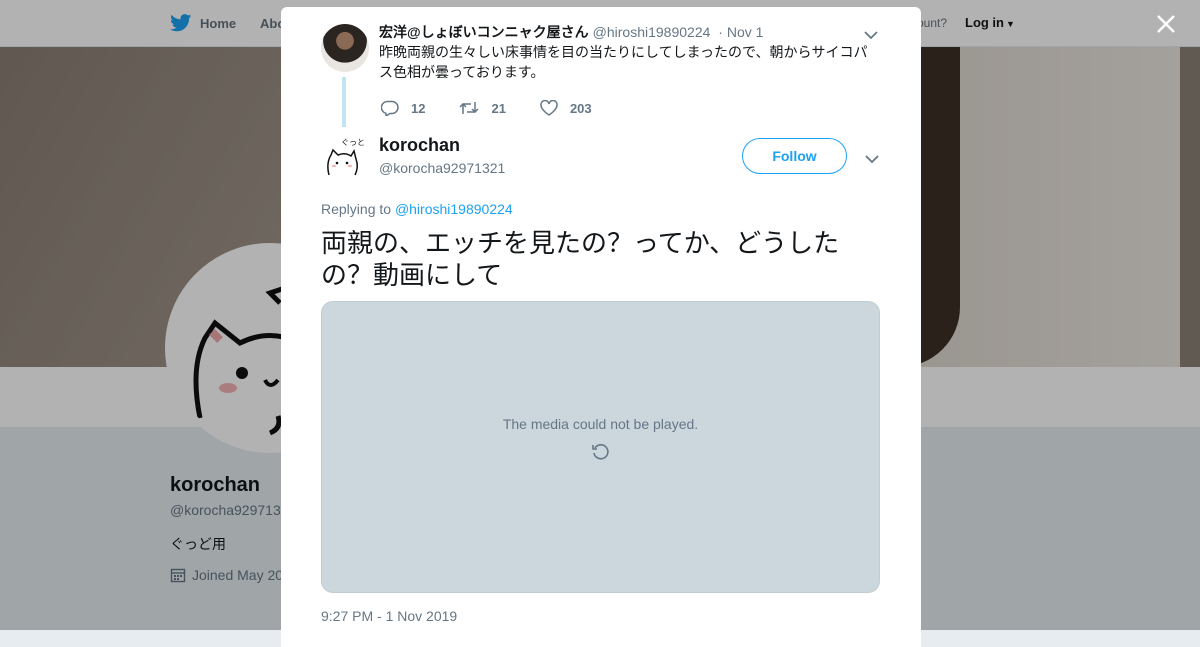 This screenshot has width=1200, height=647. What do you see at coordinates (345, 48) in the screenshot?
I see `parent-avatar` at bounding box center [345, 48].